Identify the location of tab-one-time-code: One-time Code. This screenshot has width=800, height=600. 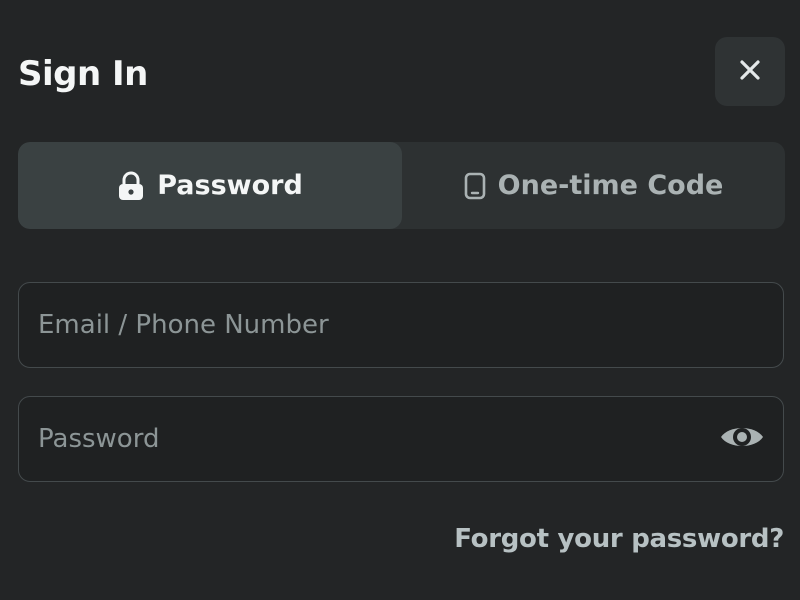
(593, 185).